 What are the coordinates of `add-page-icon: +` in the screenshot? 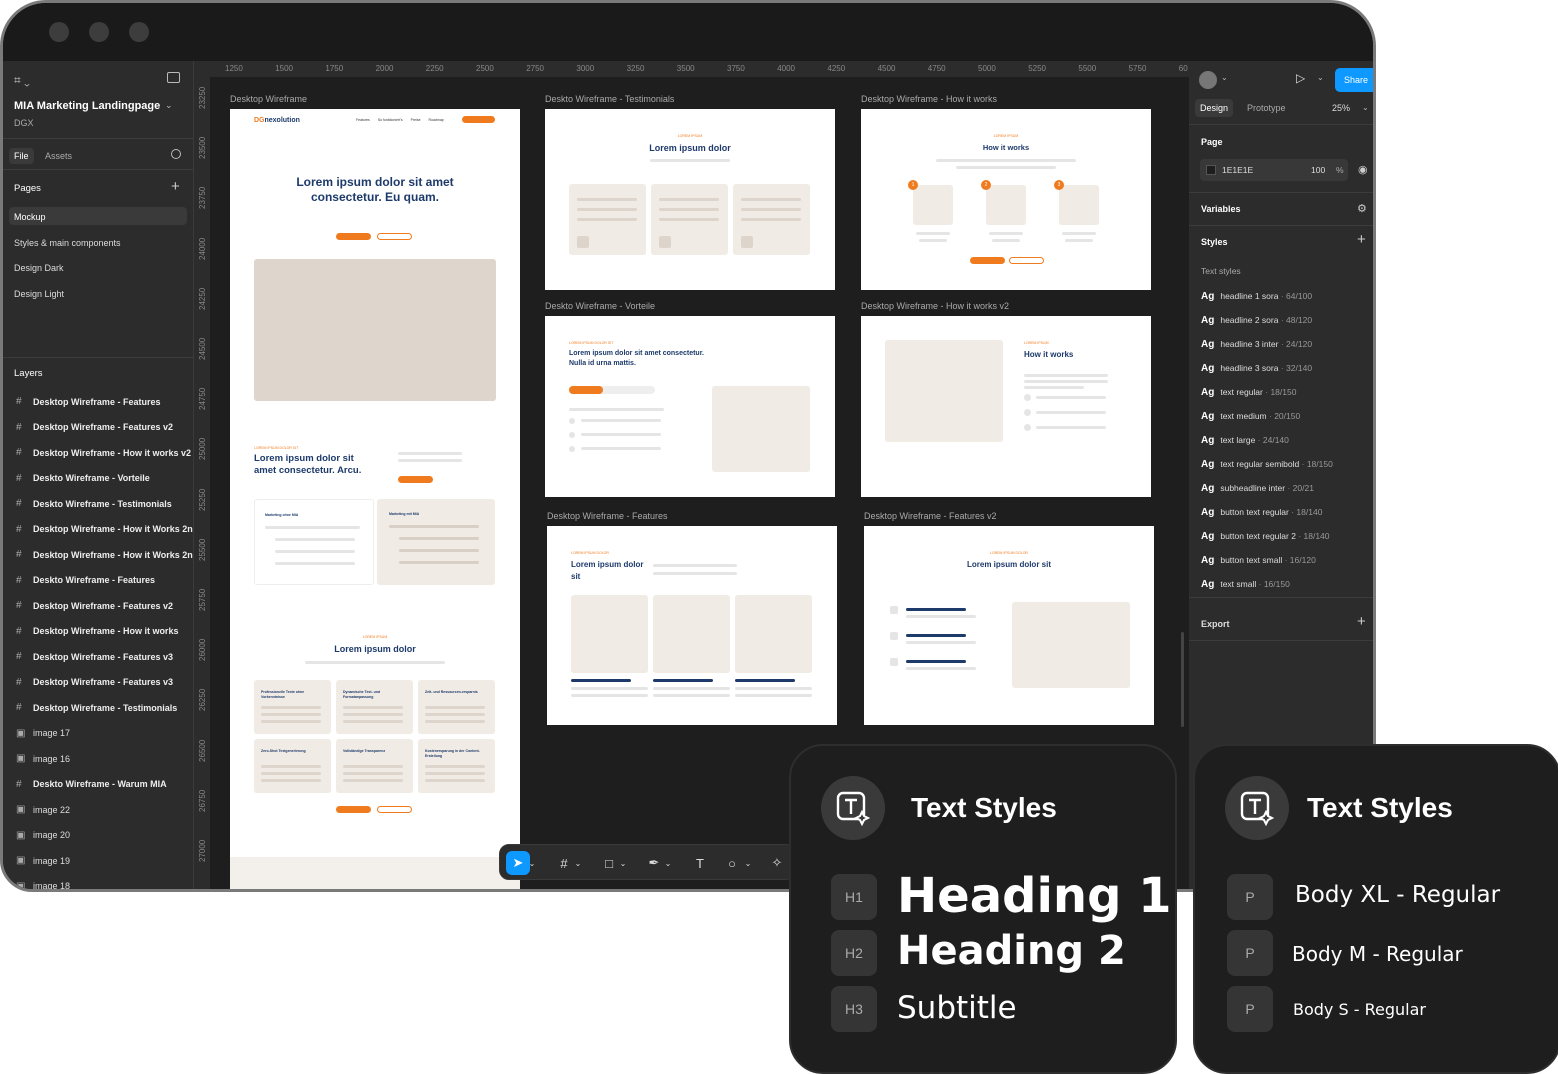 It's located at (175, 186).